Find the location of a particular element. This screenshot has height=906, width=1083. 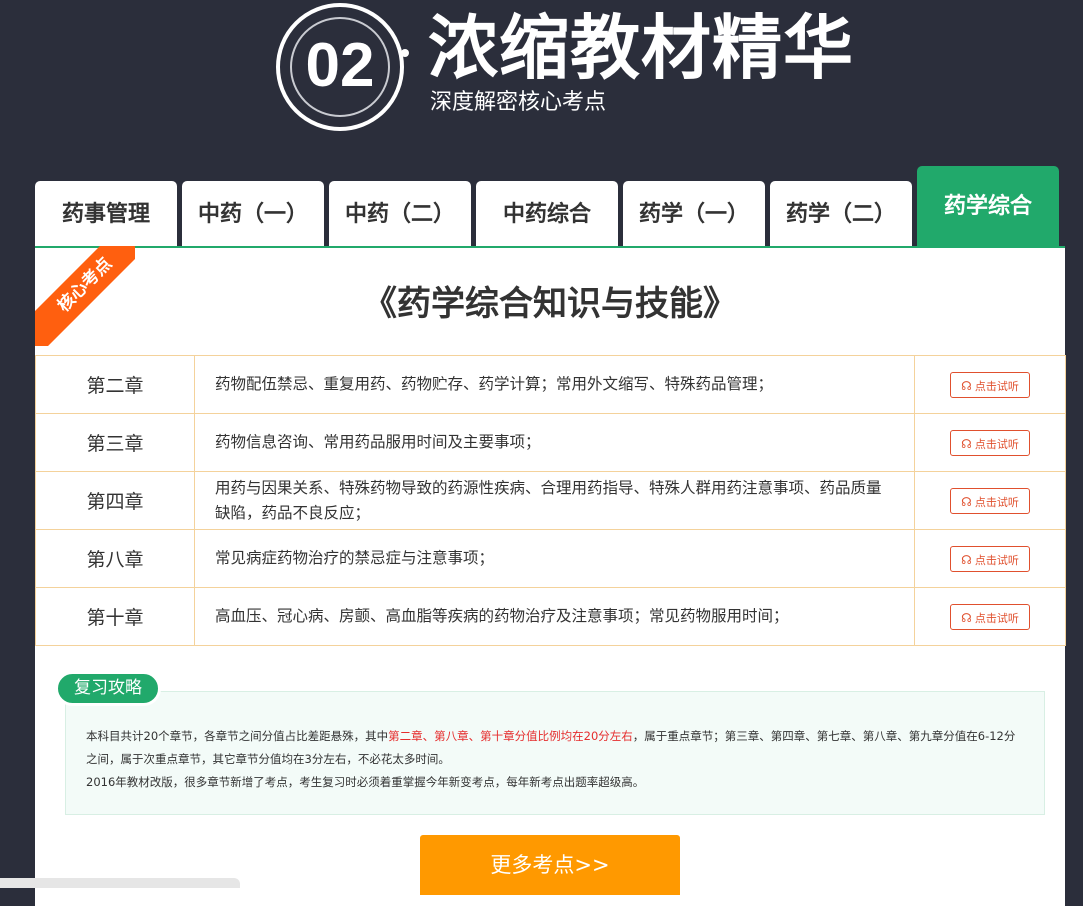

tab-tcm-1: 中药（一） is located at coordinates (253, 214).